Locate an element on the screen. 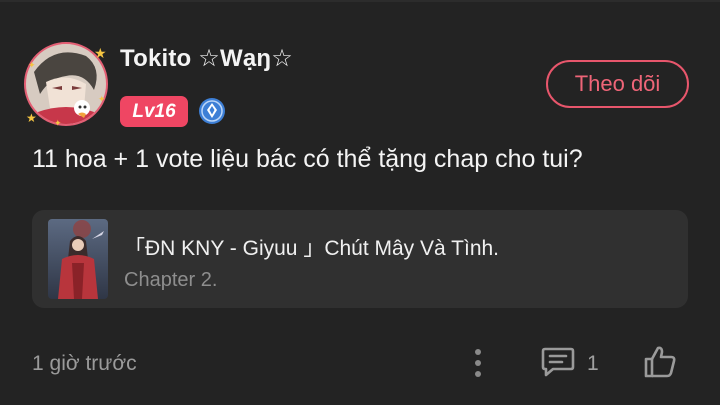  author-avatar: ★ ★ ✦ ✦ ✦ is located at coordinates (66, 84).